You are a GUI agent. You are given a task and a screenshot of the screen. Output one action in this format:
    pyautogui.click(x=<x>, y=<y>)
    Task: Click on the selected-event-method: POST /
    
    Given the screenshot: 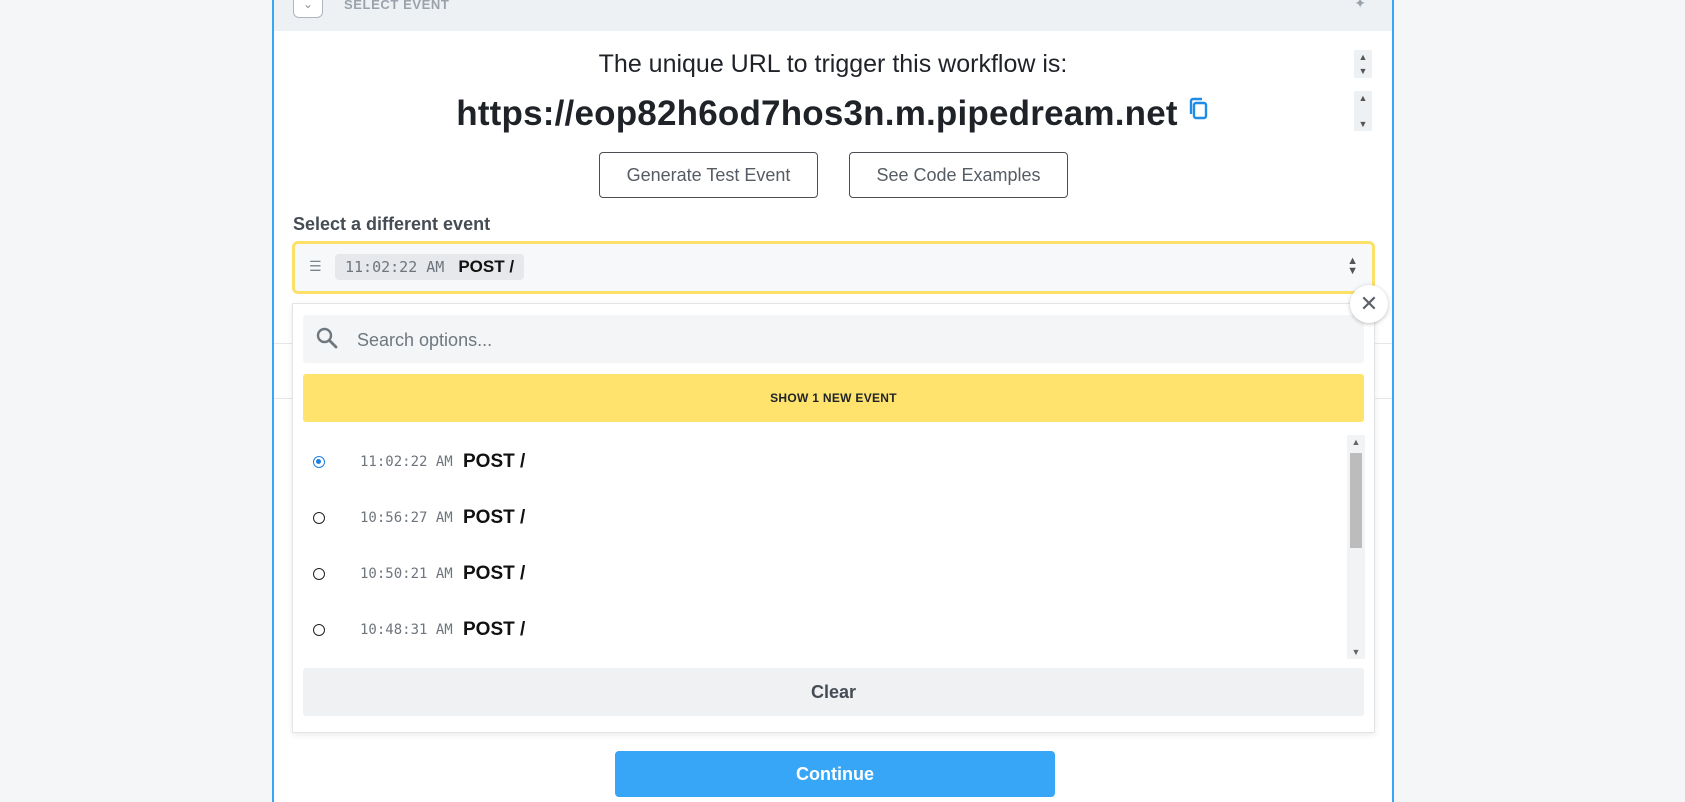 What is the action you would take?
    pyautogui.click(x=486, y=266)
    